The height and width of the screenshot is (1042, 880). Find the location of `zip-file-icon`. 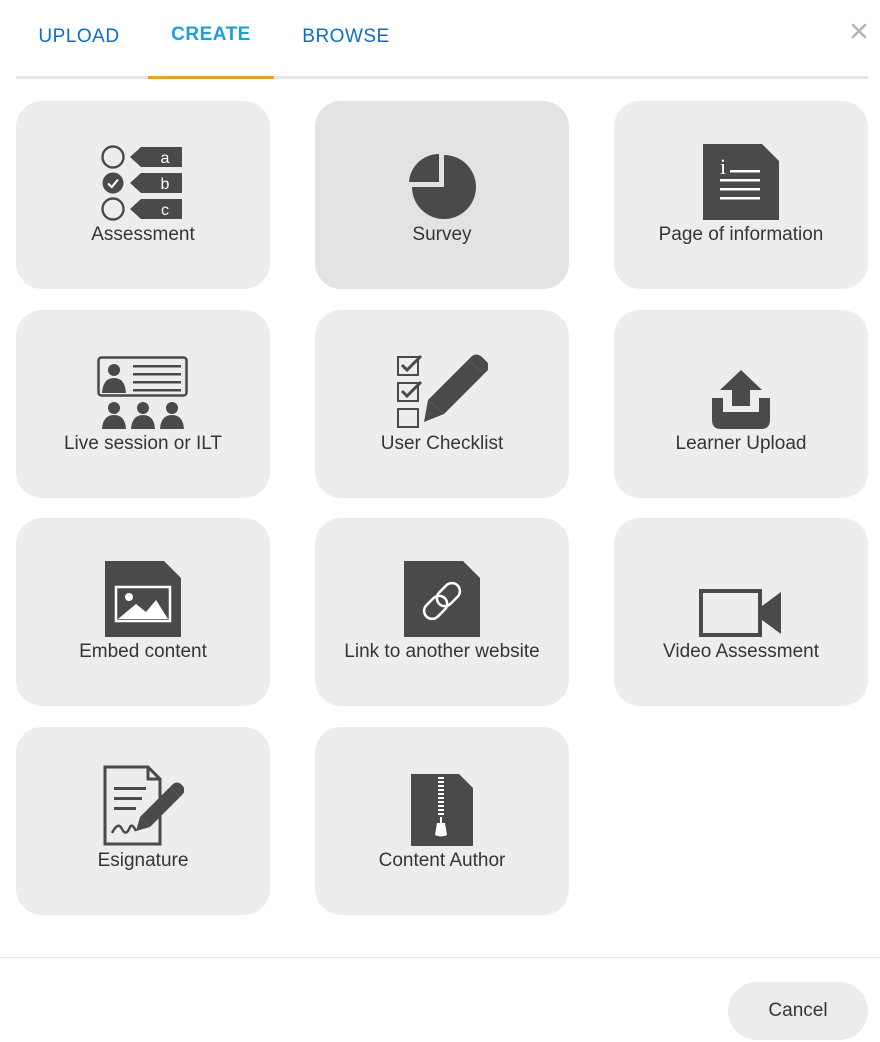

zip-file-icon is located at coordinates (442, 810).